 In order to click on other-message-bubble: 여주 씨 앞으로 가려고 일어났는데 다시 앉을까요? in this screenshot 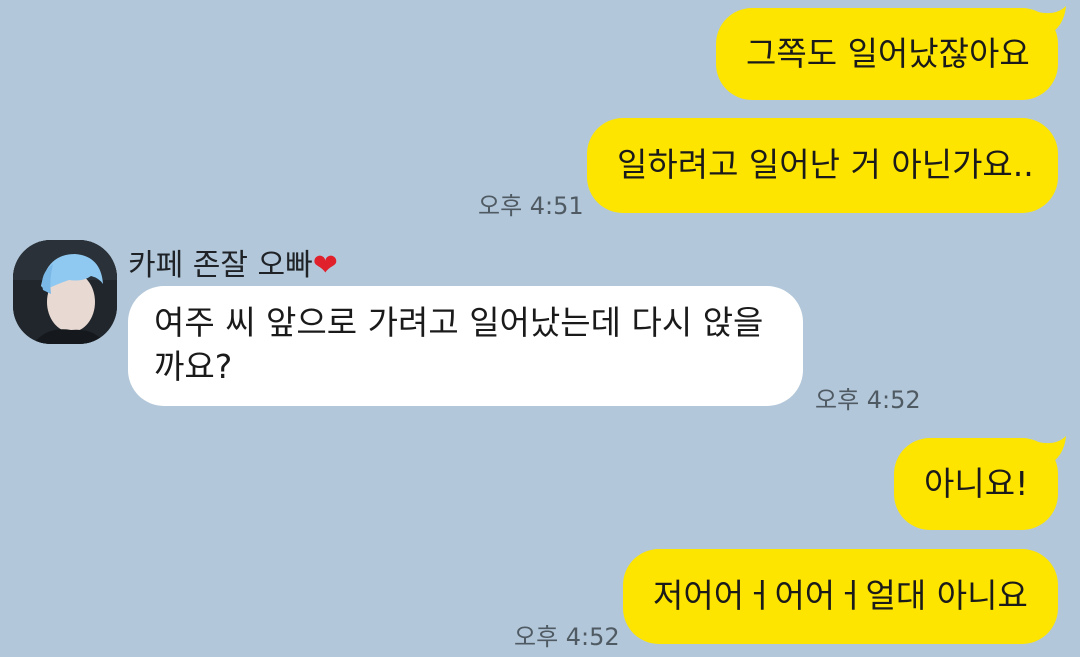, I will do `click(465, 346)`.